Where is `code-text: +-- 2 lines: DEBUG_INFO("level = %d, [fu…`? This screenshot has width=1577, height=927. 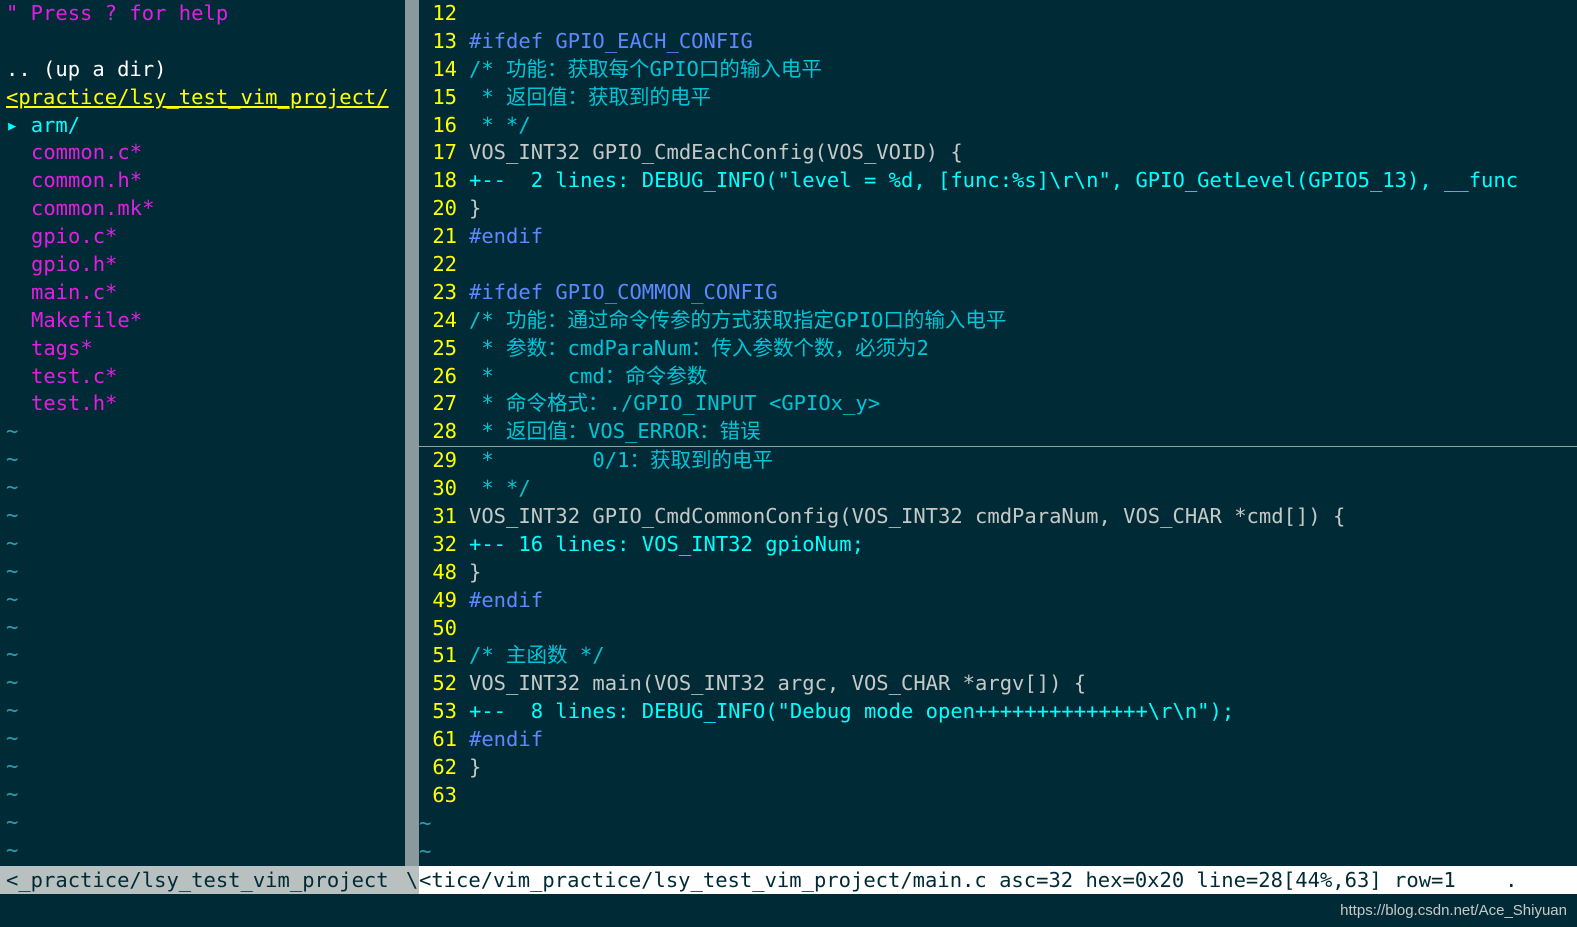 code-text: +-- 2 lines: DEBUG_INFO("level = %d, [fu… is located at coordinates (994, 180).